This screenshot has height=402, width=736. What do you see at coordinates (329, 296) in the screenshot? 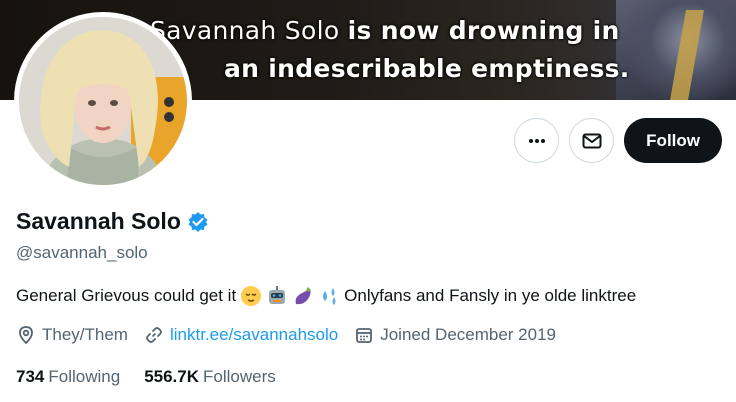
I see `sweat-droplets-emoji` at bounding box center [329, 296].